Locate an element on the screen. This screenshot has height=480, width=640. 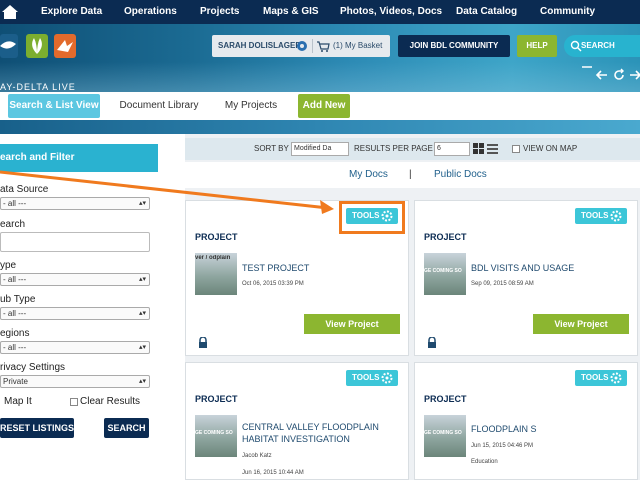
project-title: FLOODPLAIN S is located at coordinates (551, 429).